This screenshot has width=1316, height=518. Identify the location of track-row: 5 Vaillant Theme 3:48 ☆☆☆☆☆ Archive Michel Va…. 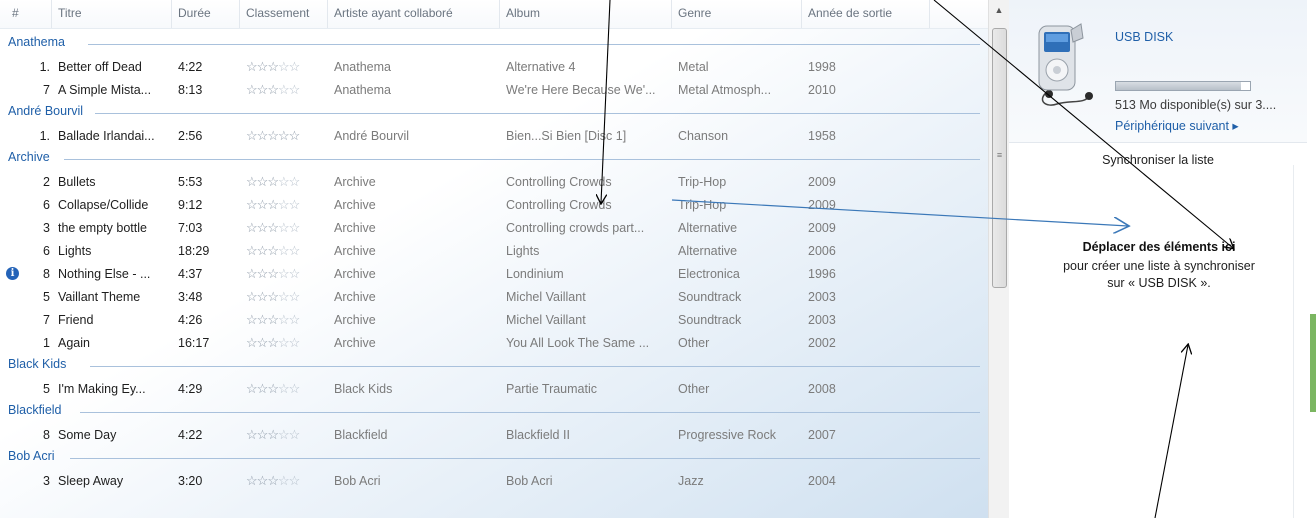
(494, 296).